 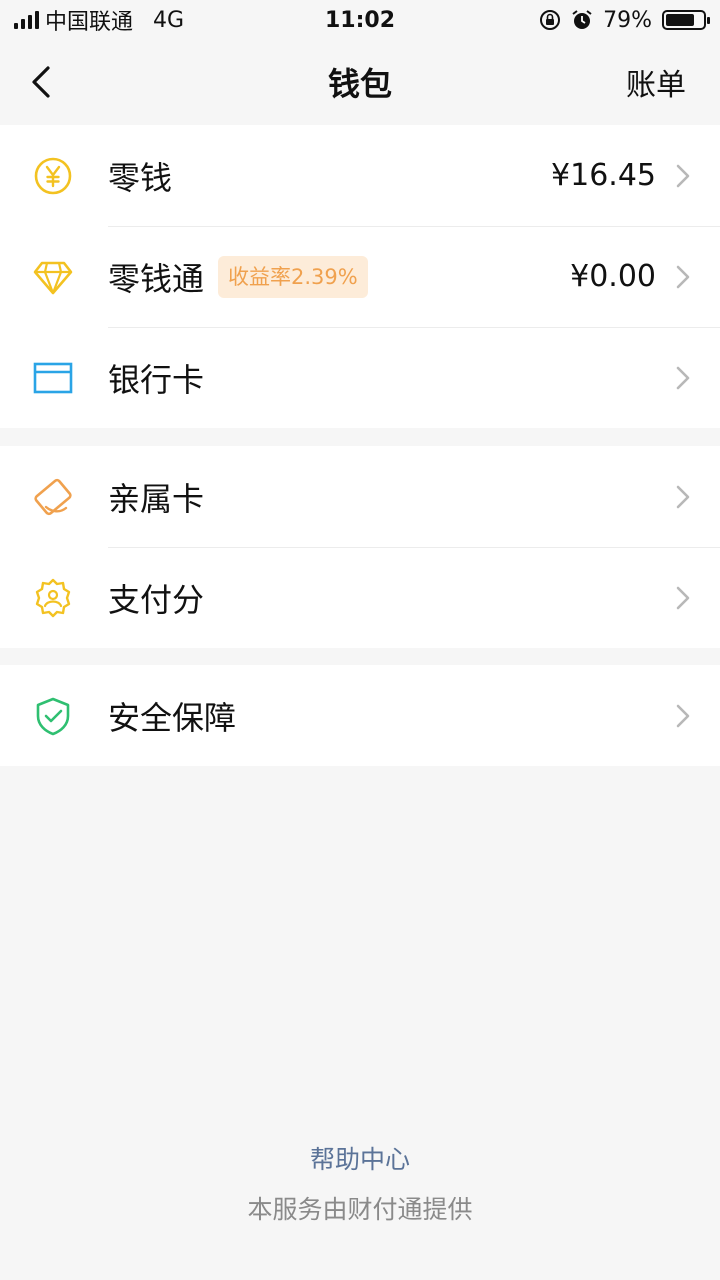 I want to click on provider-note: 本服务由财付通提供, so click(x=360, y=1209).